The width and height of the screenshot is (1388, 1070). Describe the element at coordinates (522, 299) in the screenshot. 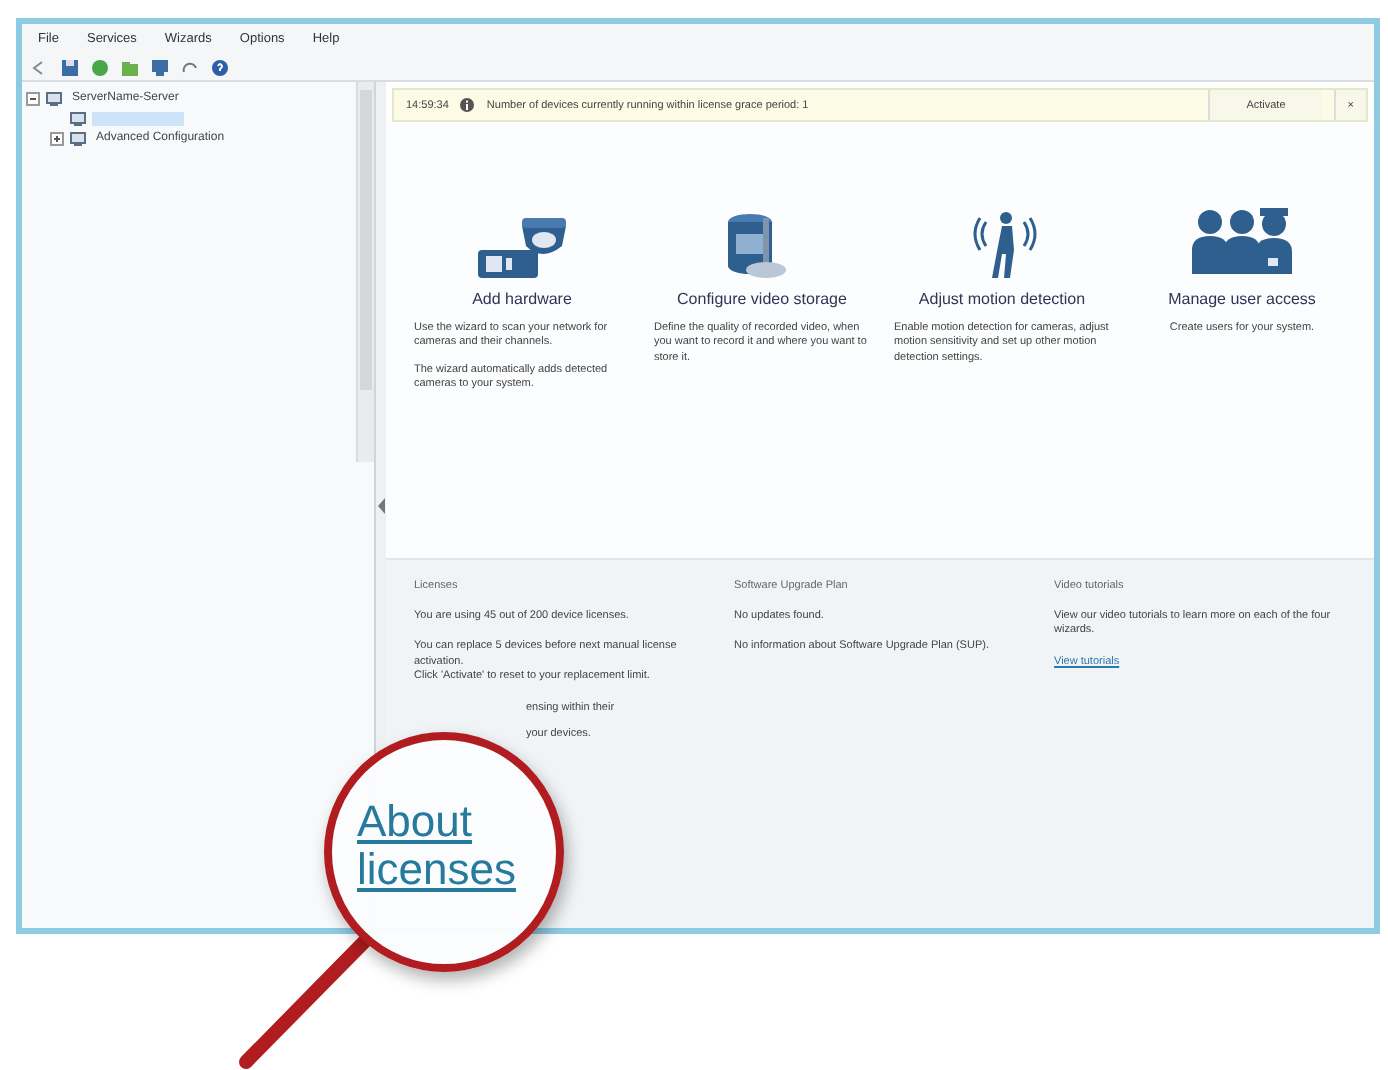

I see `wizard-title: Add hardware` at that location.